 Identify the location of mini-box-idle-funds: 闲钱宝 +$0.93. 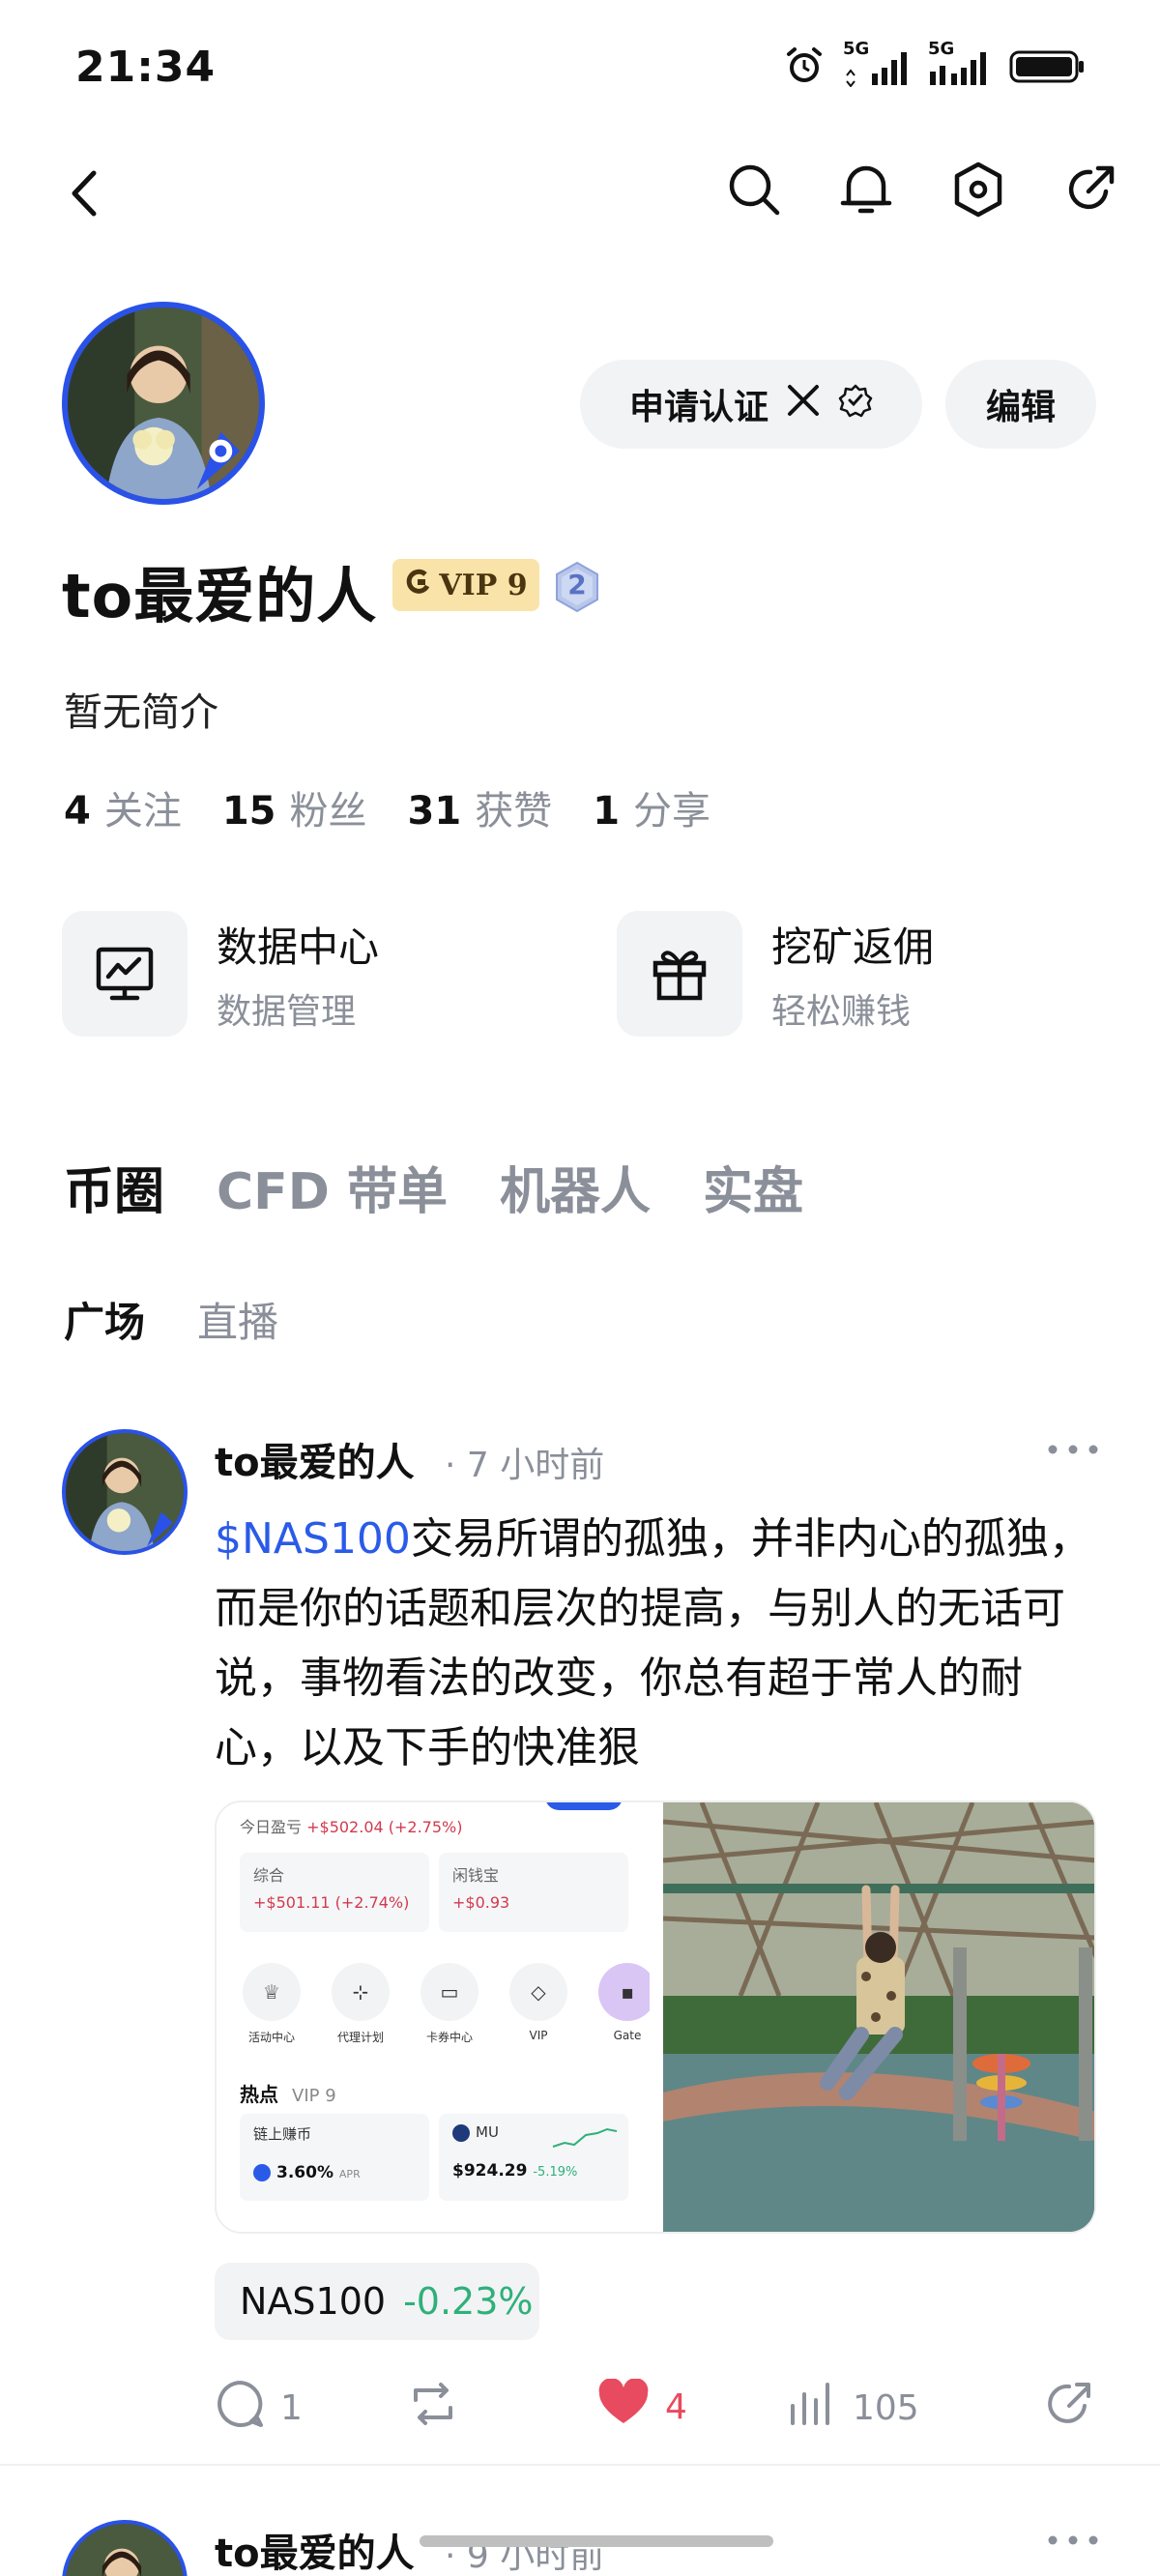
(534, 1892).